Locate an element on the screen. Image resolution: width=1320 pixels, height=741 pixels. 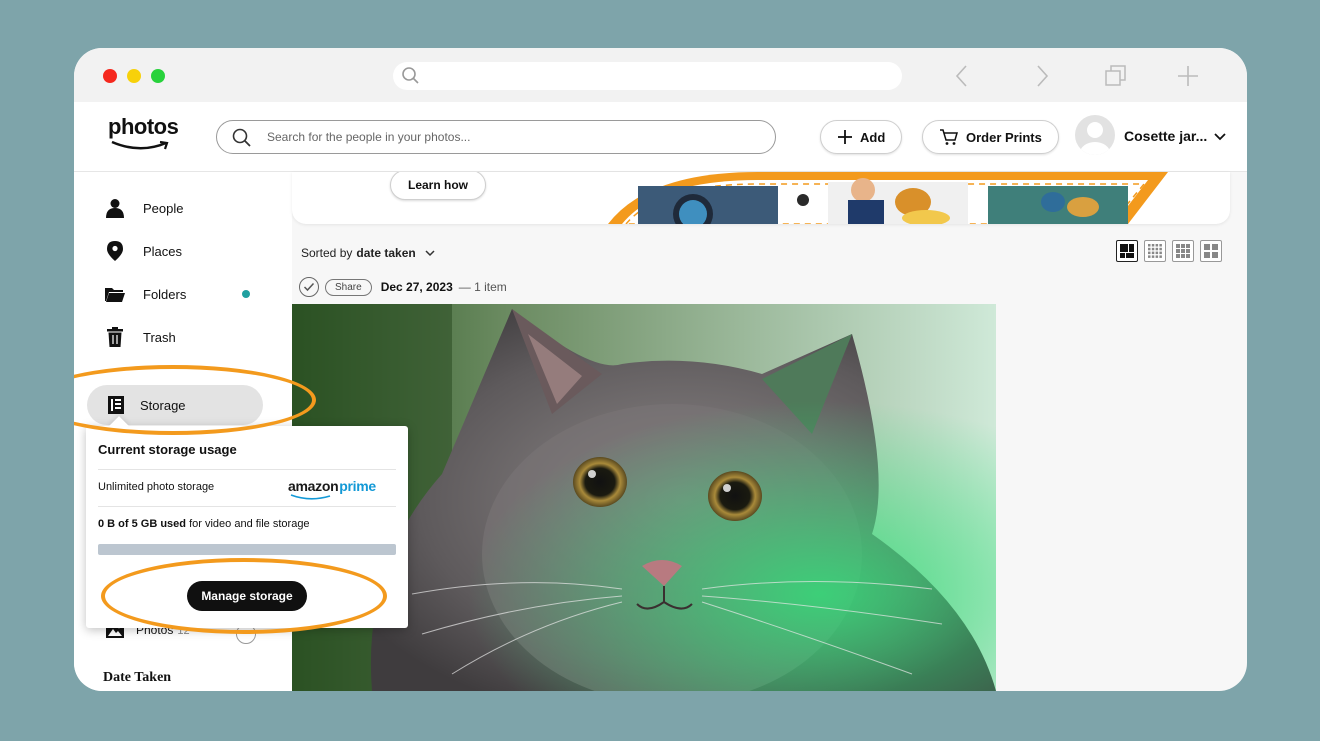
share-button: Share is located at coordinates (348, 287).